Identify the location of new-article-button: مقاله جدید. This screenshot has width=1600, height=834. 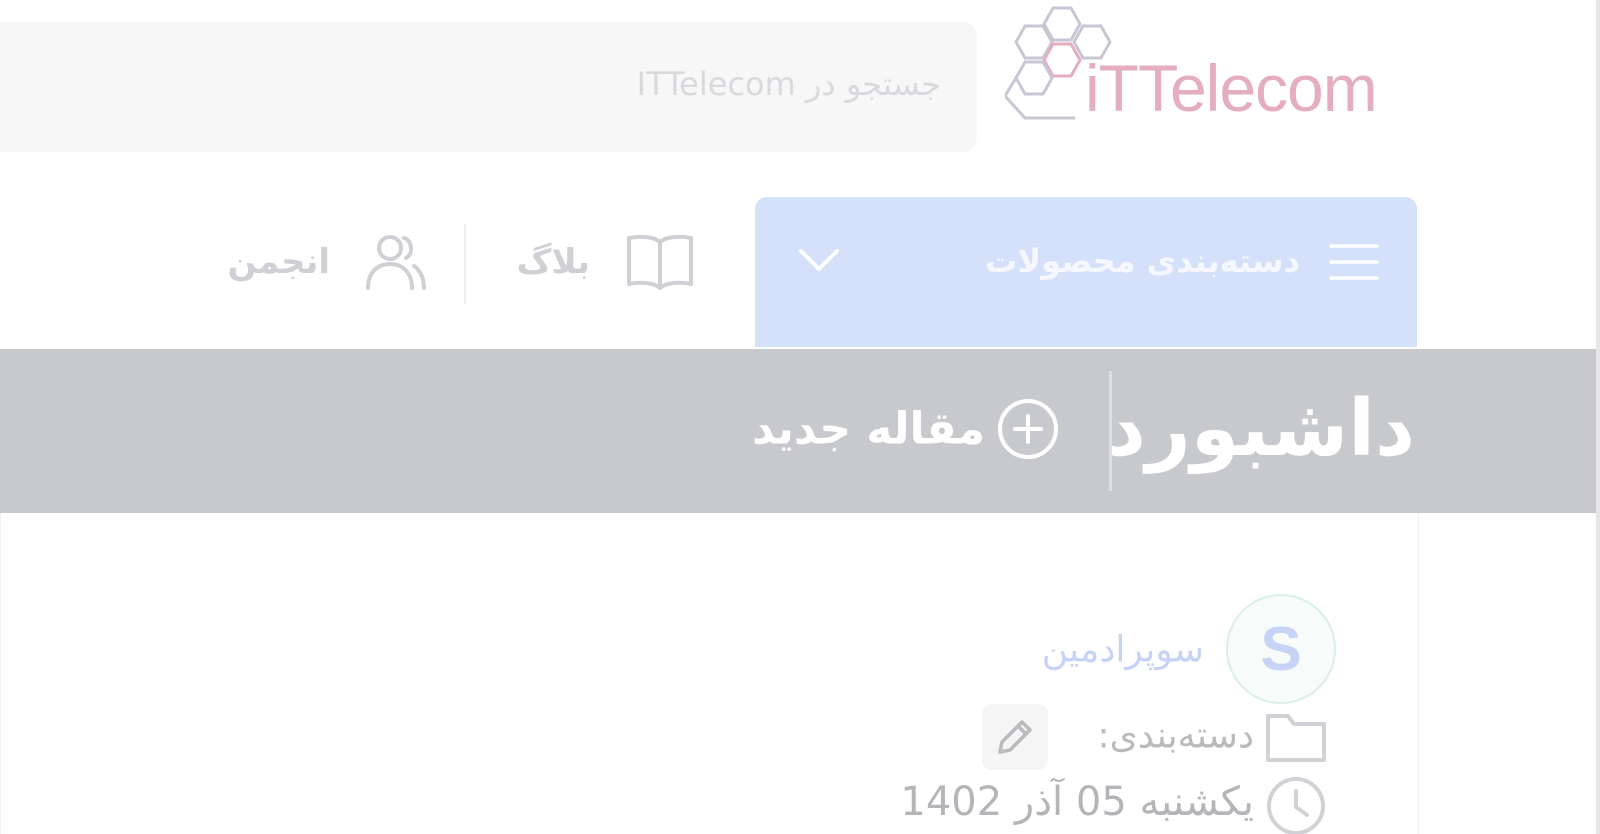
(907, 429).